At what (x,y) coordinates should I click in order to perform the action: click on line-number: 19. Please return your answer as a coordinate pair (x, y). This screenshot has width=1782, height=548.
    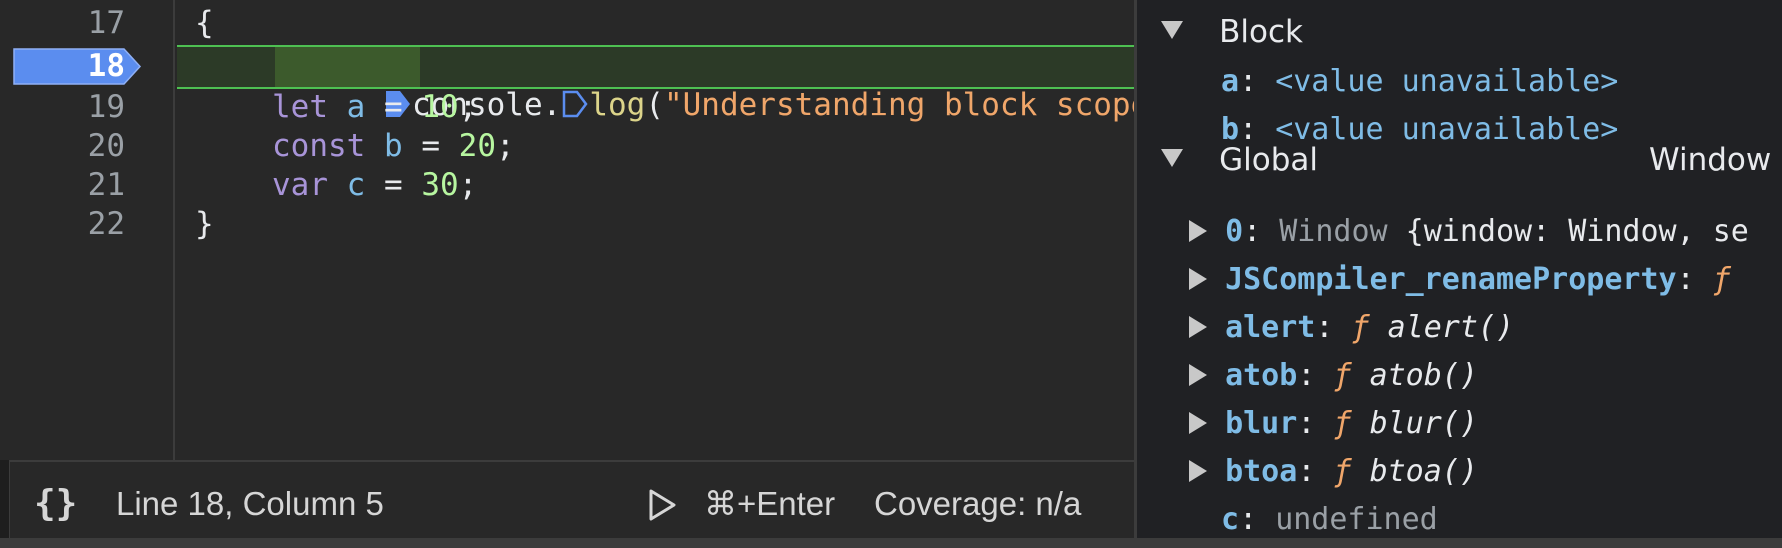
    Looking at the image, I should click on (67, 107).